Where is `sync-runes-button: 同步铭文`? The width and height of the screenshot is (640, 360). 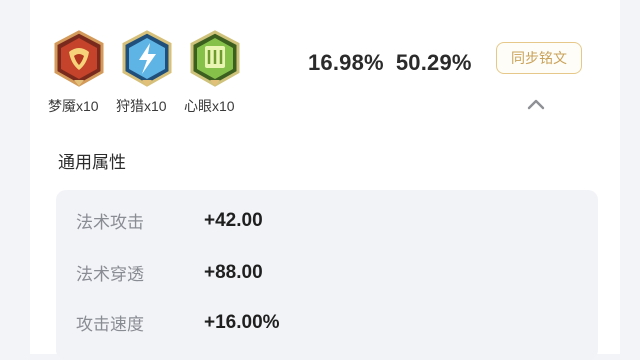
sync-runes-button: 同步铭文 is located at coordinates (539, 58).